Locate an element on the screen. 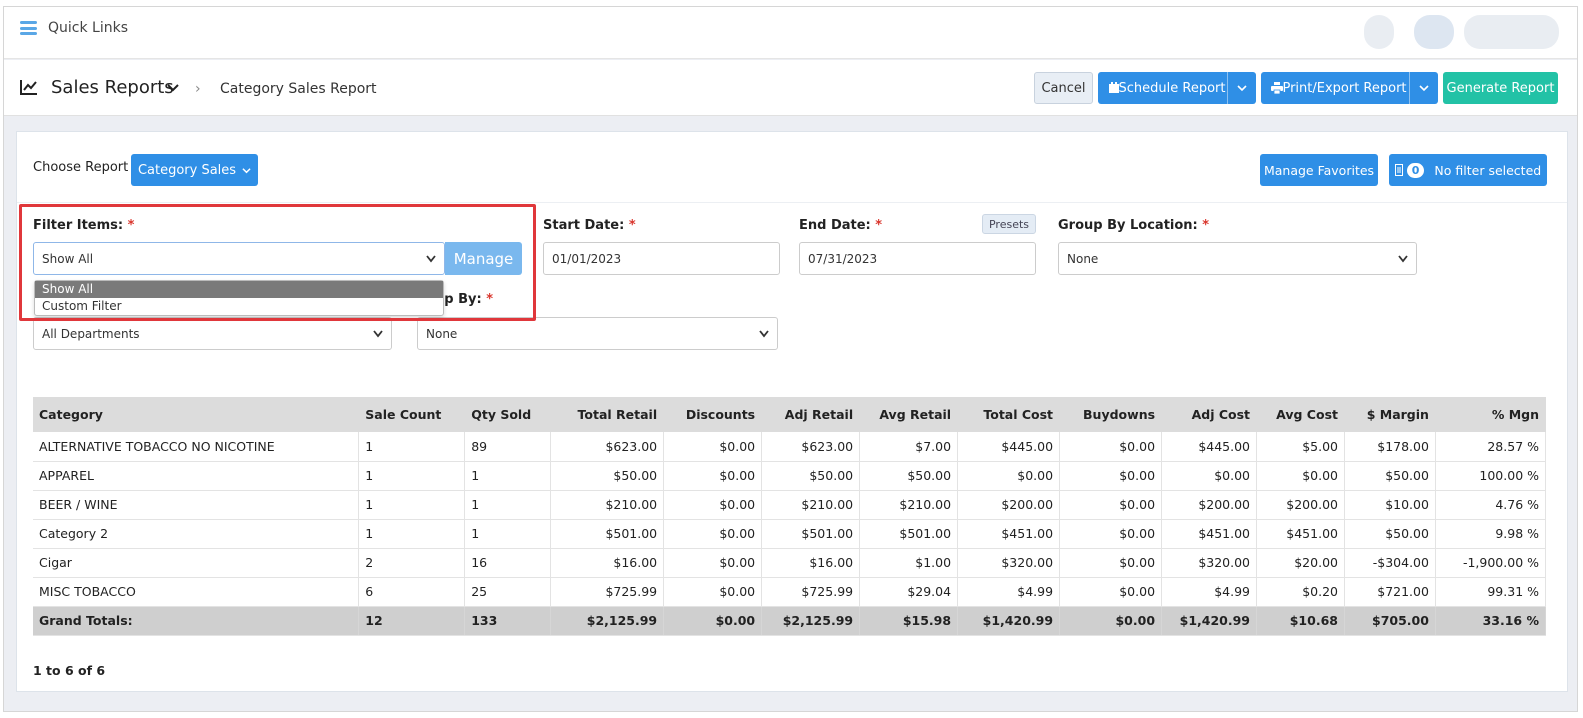  calendar-icon is located at coordinates (1114, 87).